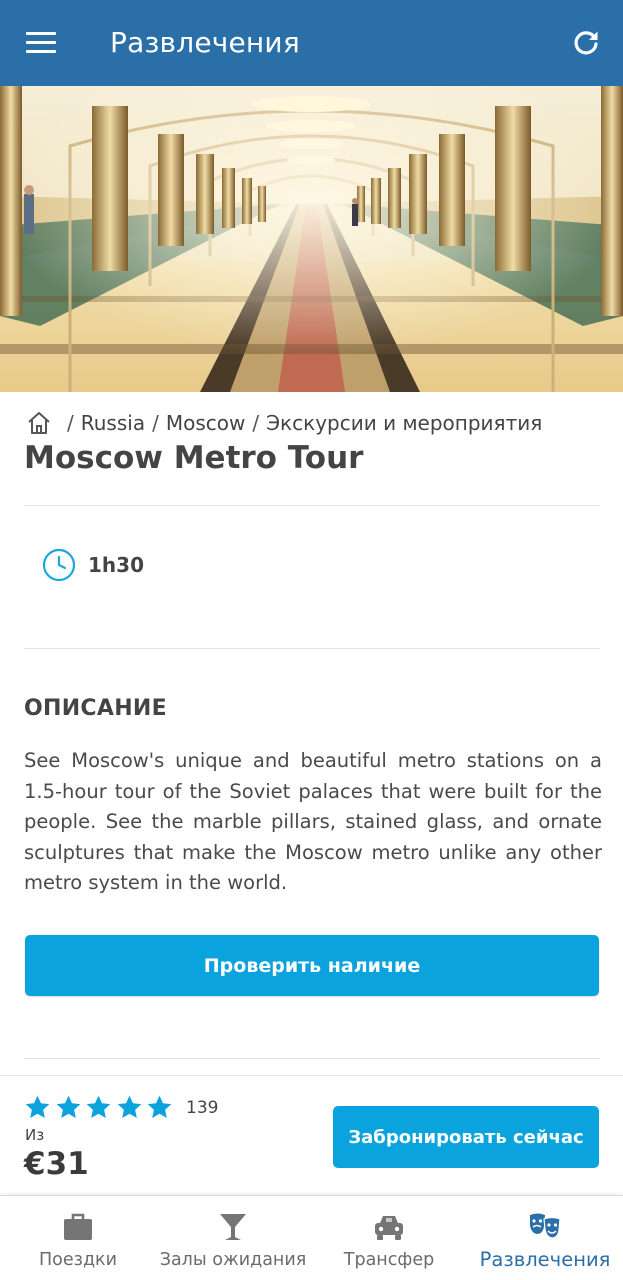  I want to click on booking-bar: 139 Из €31 Забронировать сейчас, so click(311, 1135).